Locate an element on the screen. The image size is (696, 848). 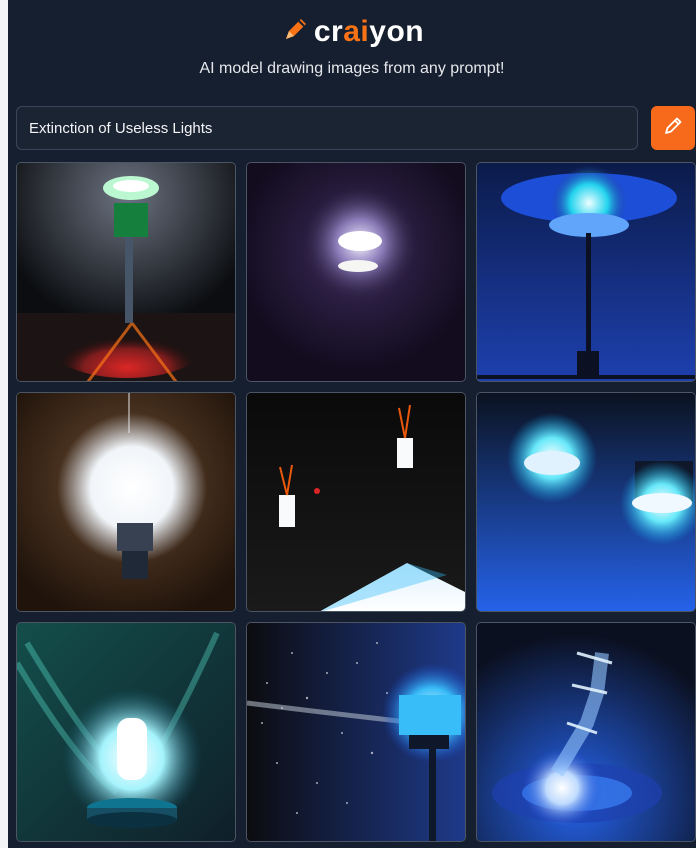
logo: craiyon is located at coordinates (352, 32).